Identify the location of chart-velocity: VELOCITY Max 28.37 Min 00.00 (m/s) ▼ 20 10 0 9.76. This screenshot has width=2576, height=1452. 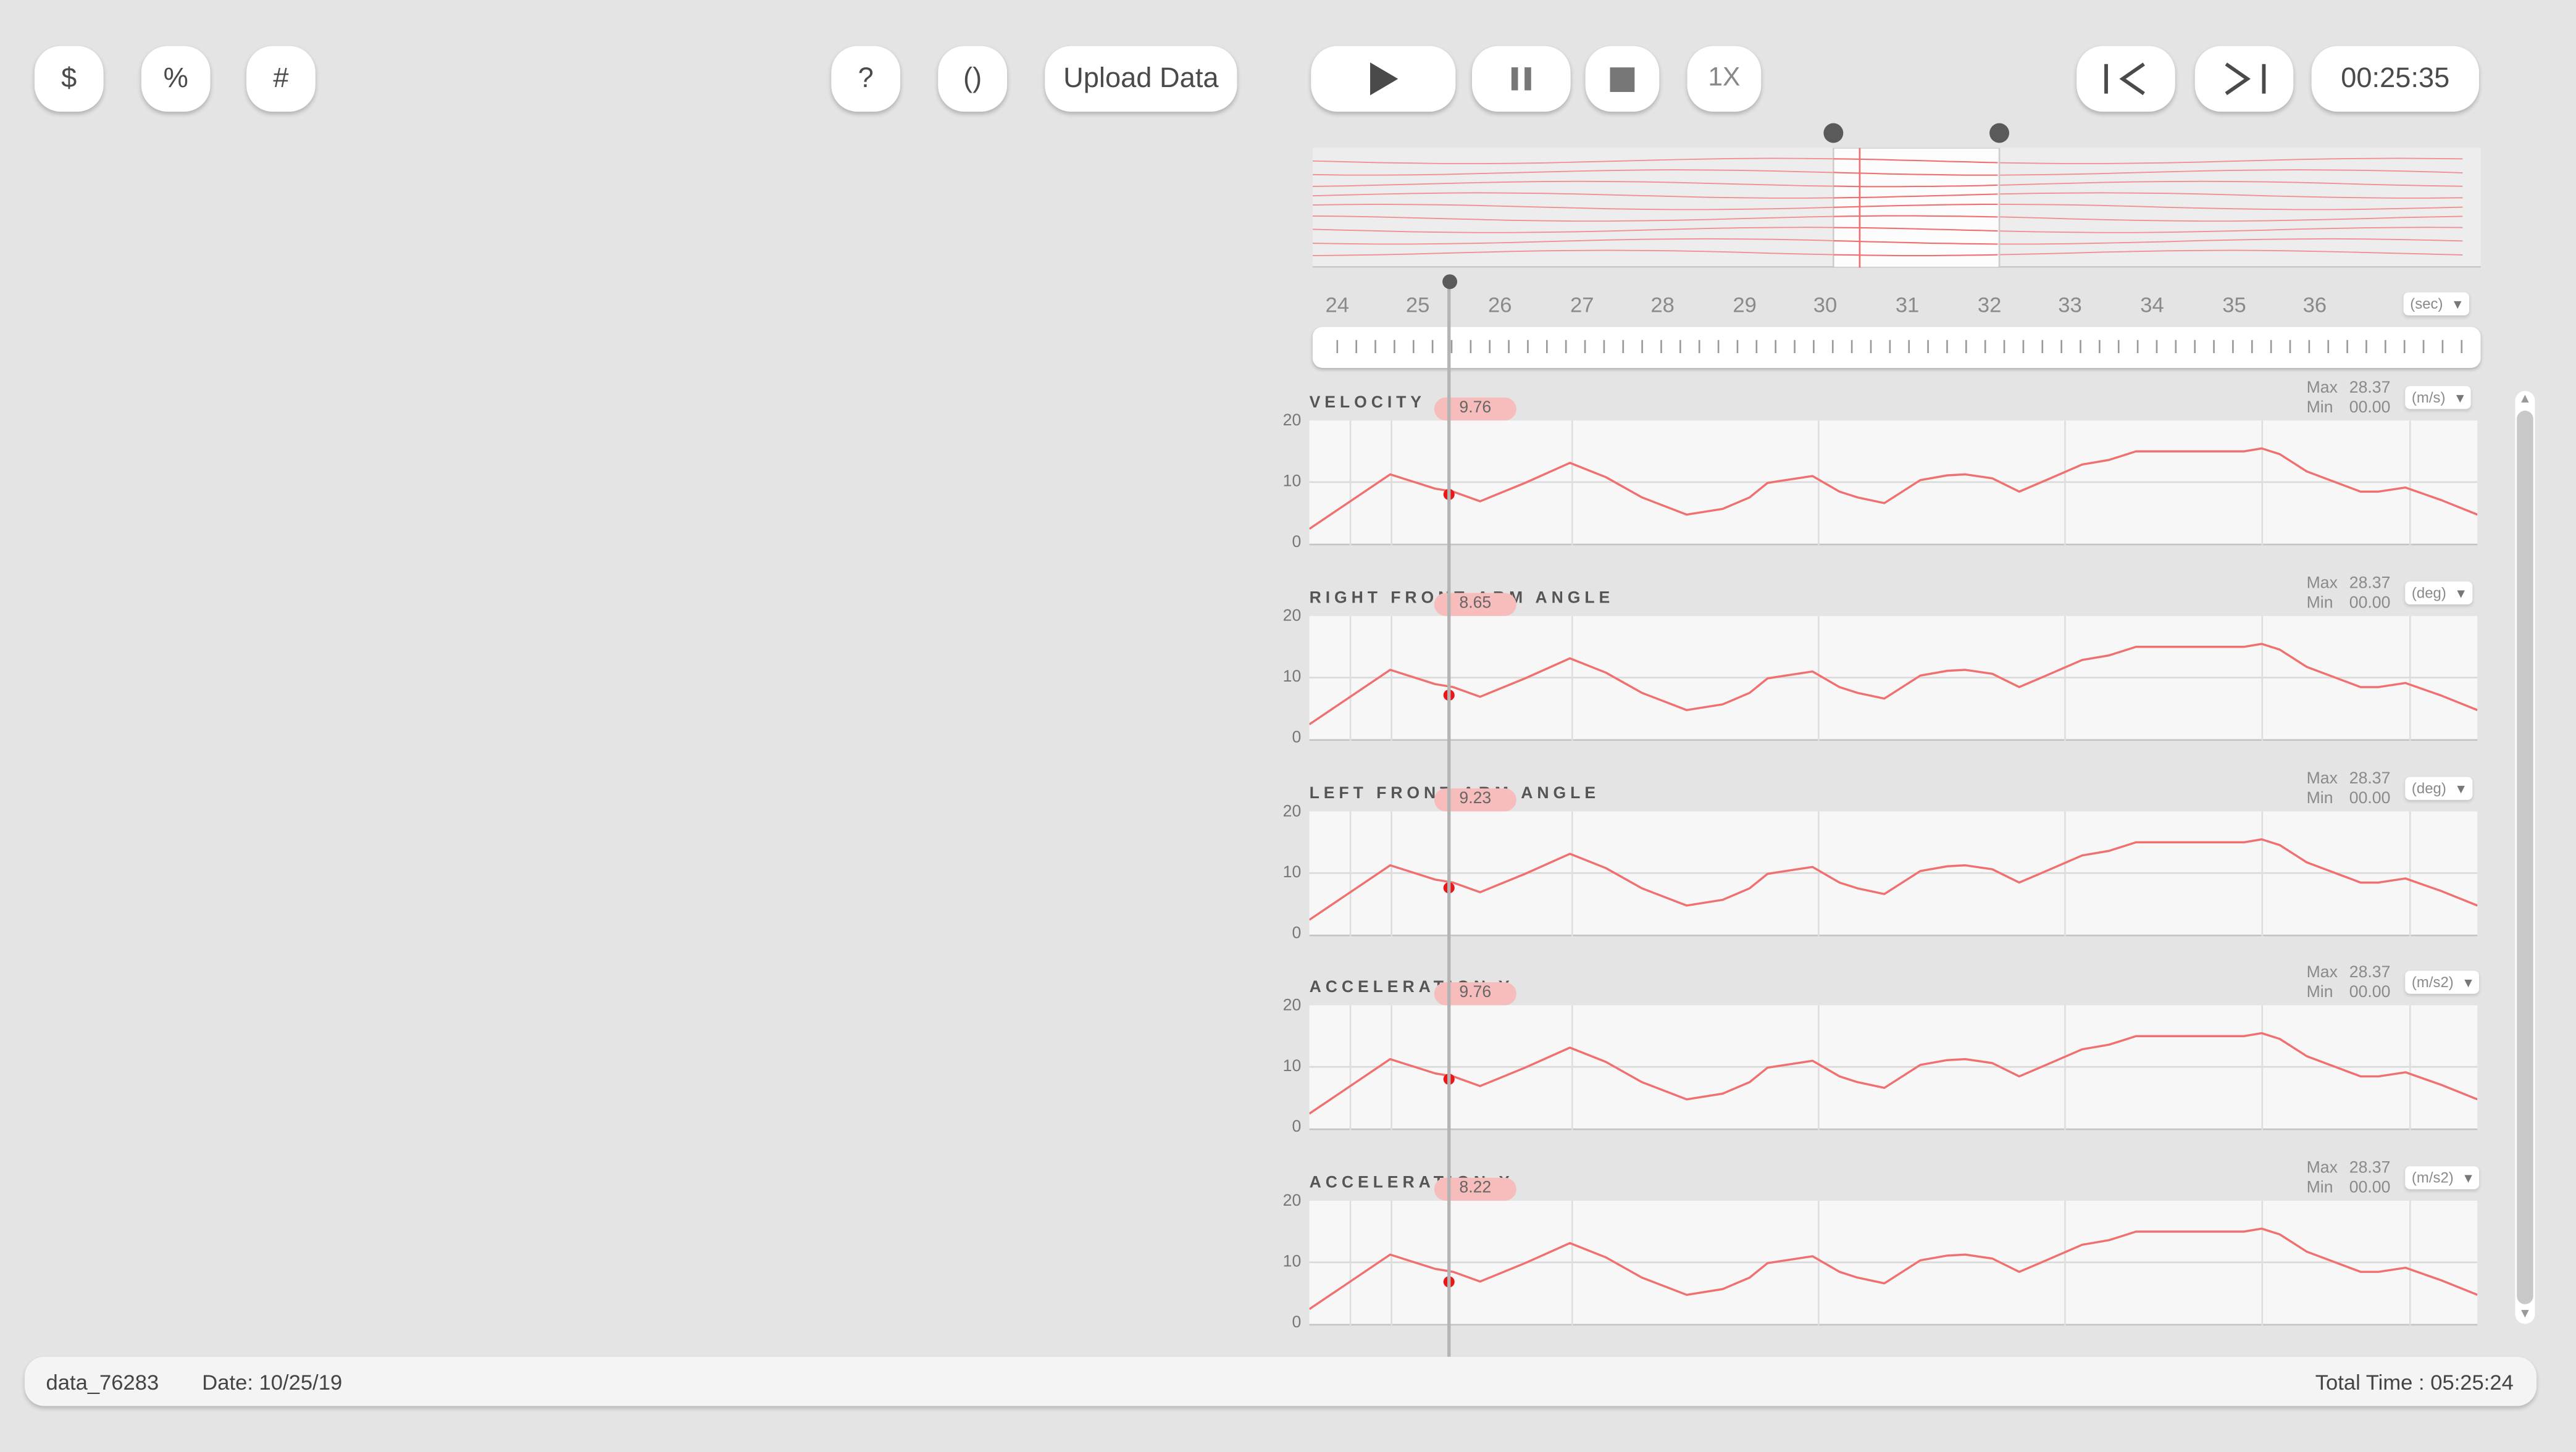
(1882, 481).